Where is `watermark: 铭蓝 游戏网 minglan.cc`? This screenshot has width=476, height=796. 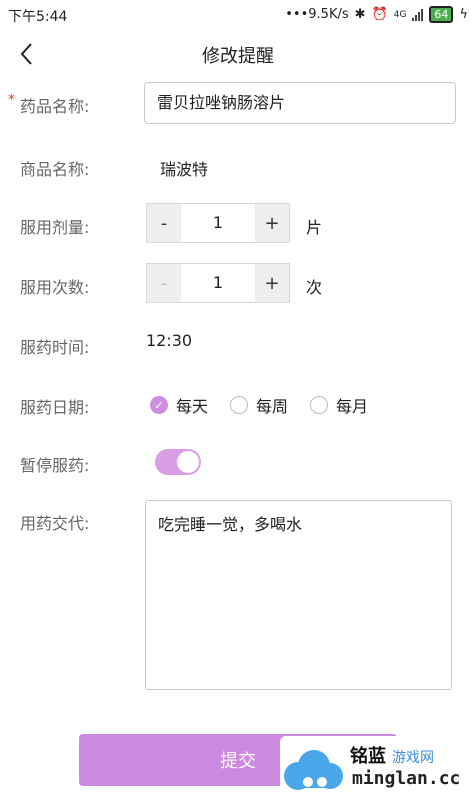
watermark: 铭蓝 游戏网 minglan.cc is located at coordinates (378, 766).